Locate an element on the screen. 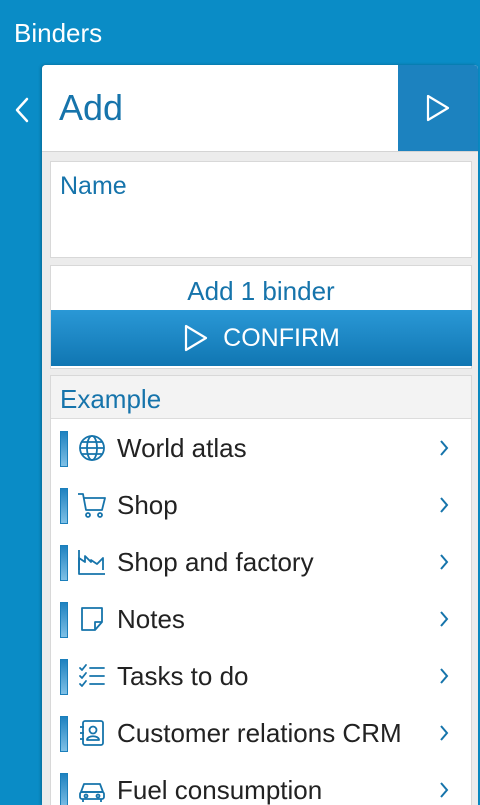 This screenshot has height=805, width=480. list-item-label: World atlas is located at coordinates (182, 448).